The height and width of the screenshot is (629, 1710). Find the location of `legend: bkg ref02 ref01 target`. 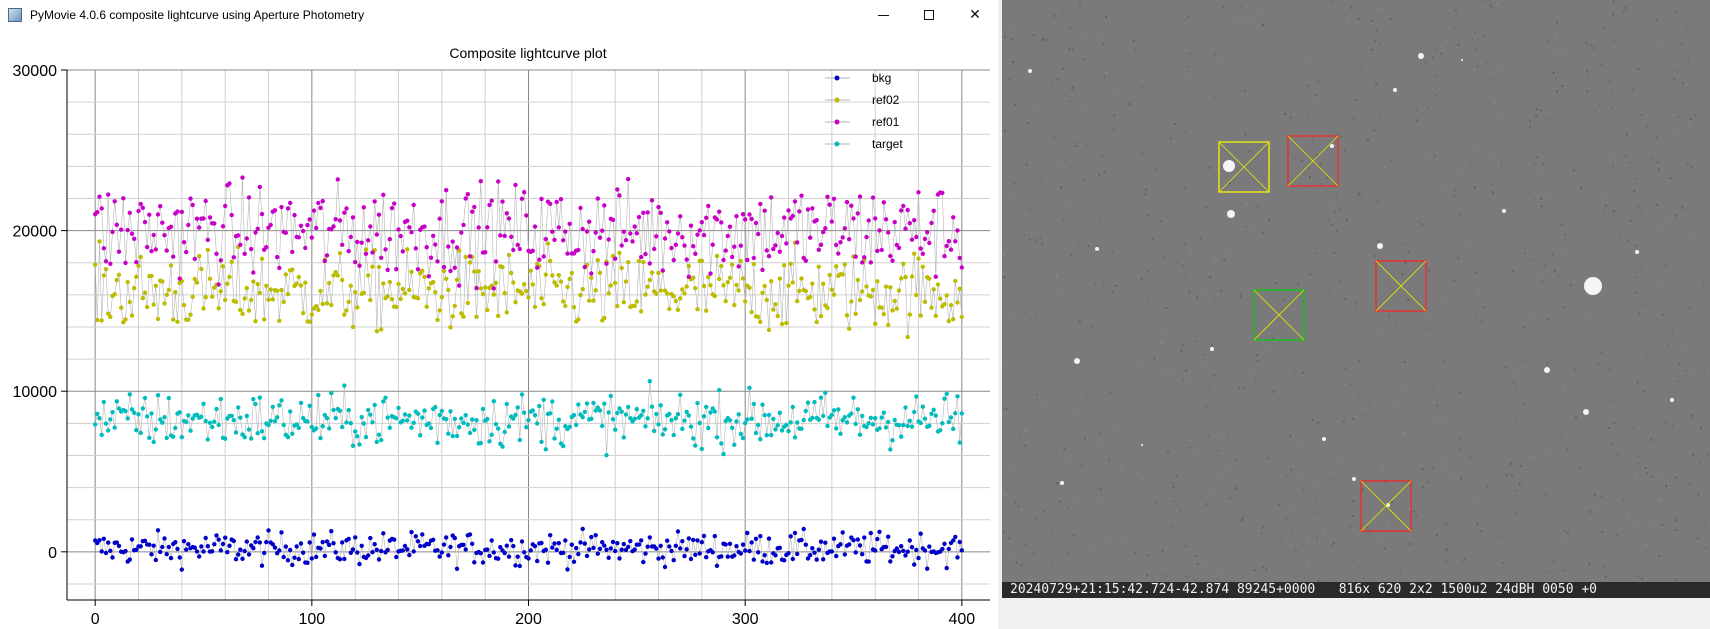

legend: bkg ref02 ref01 target is located at coordinates (864, 111).